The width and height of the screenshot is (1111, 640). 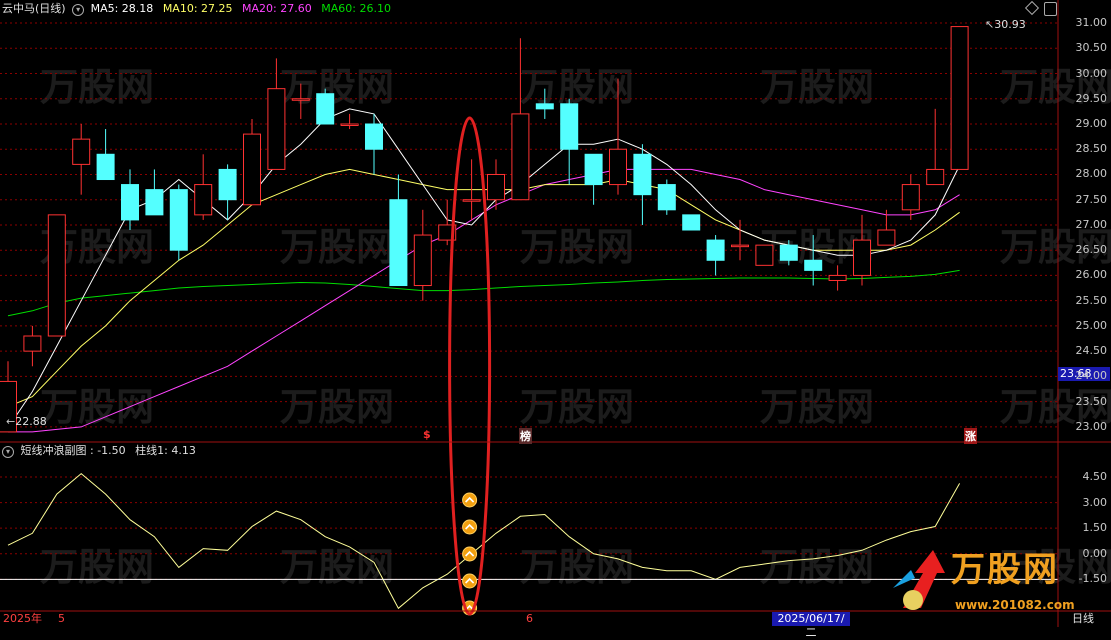 What do you see at coordinates (1091, 275) in the screenshot?
I see `price-tick-label: 26.00` at bounding box center [1091, 275].